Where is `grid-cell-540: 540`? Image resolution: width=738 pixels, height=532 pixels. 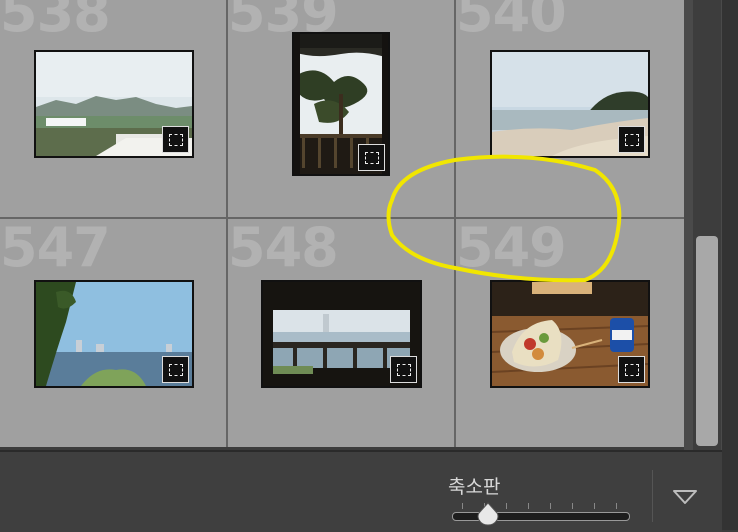 grid-cell-540: 540 is located at coordinates (570, 108).